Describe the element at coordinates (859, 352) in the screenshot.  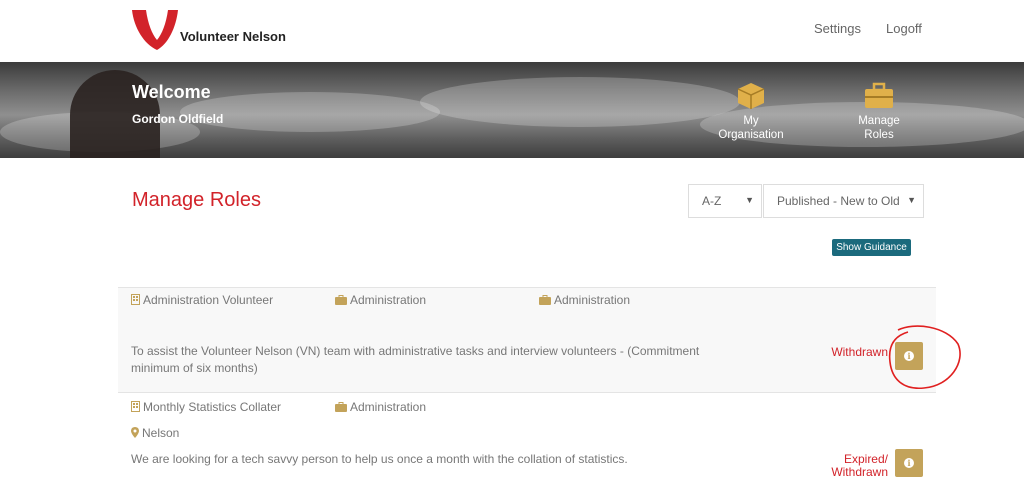
I see `role-status: Withdrawn` at that location.